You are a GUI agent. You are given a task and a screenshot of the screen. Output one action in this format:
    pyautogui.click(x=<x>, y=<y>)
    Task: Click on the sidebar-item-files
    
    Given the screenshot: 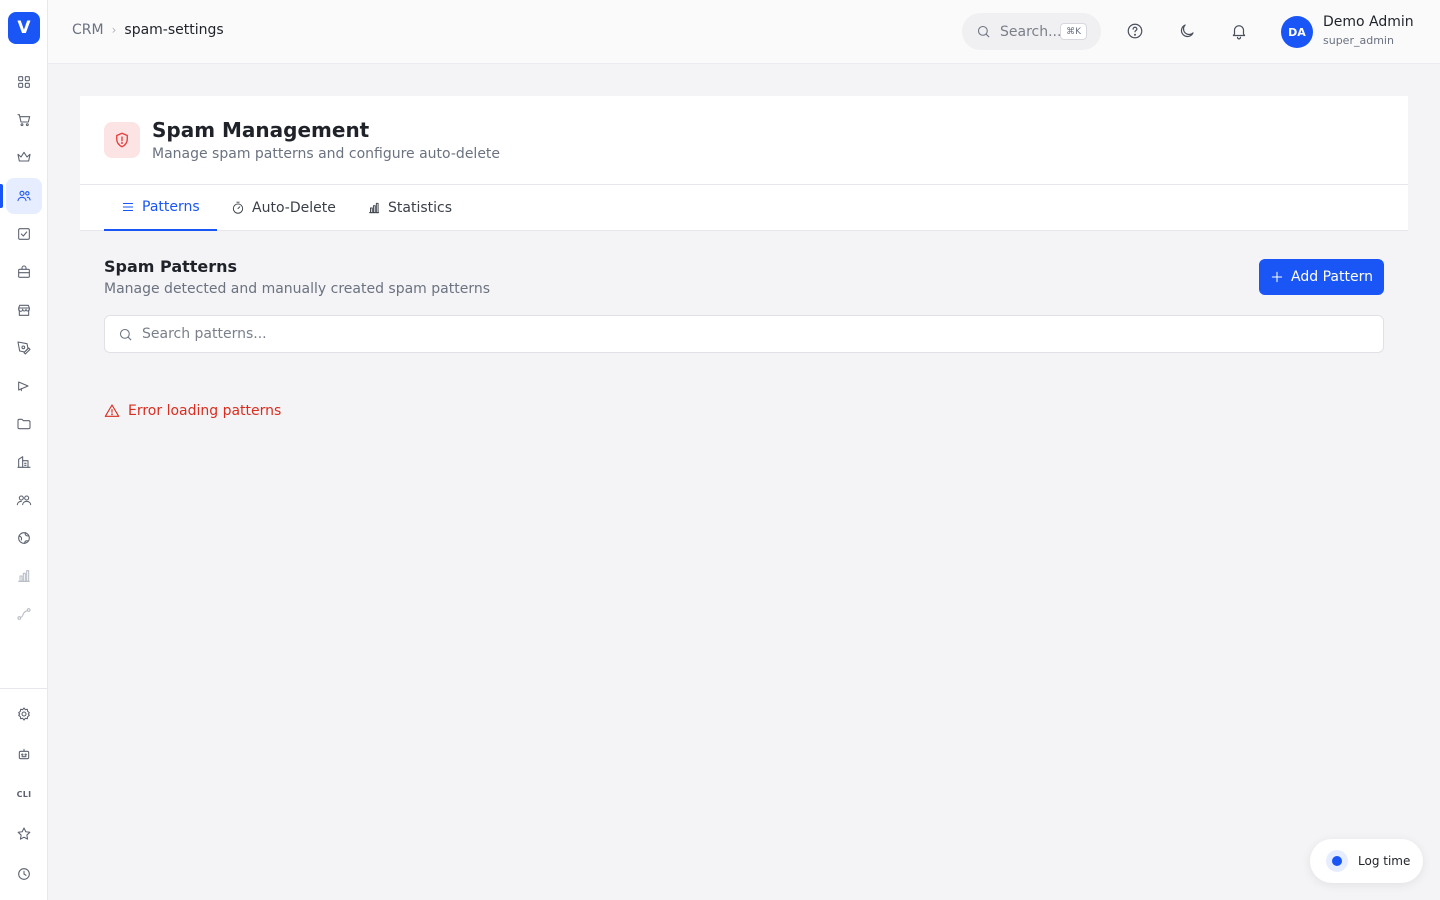 What is the action you would take?
    pyautogui.click(x=24, y=424)
    